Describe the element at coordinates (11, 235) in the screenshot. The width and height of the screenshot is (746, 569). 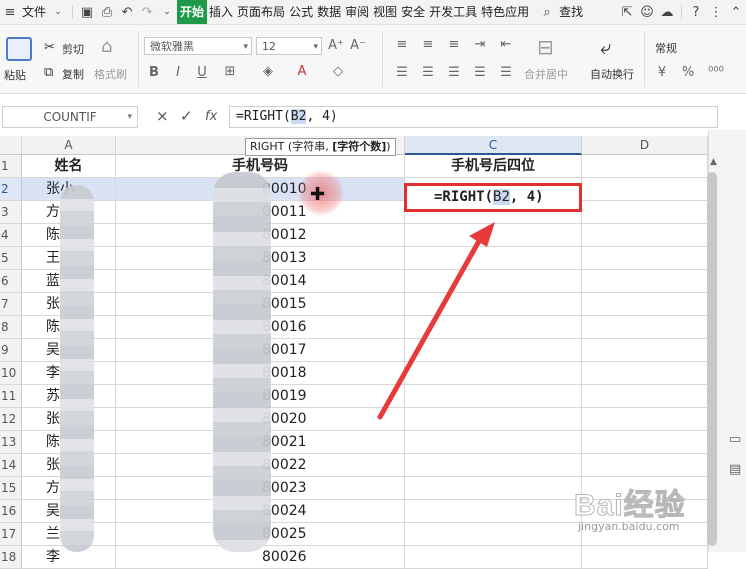
I see `row-header: 4` at that location.